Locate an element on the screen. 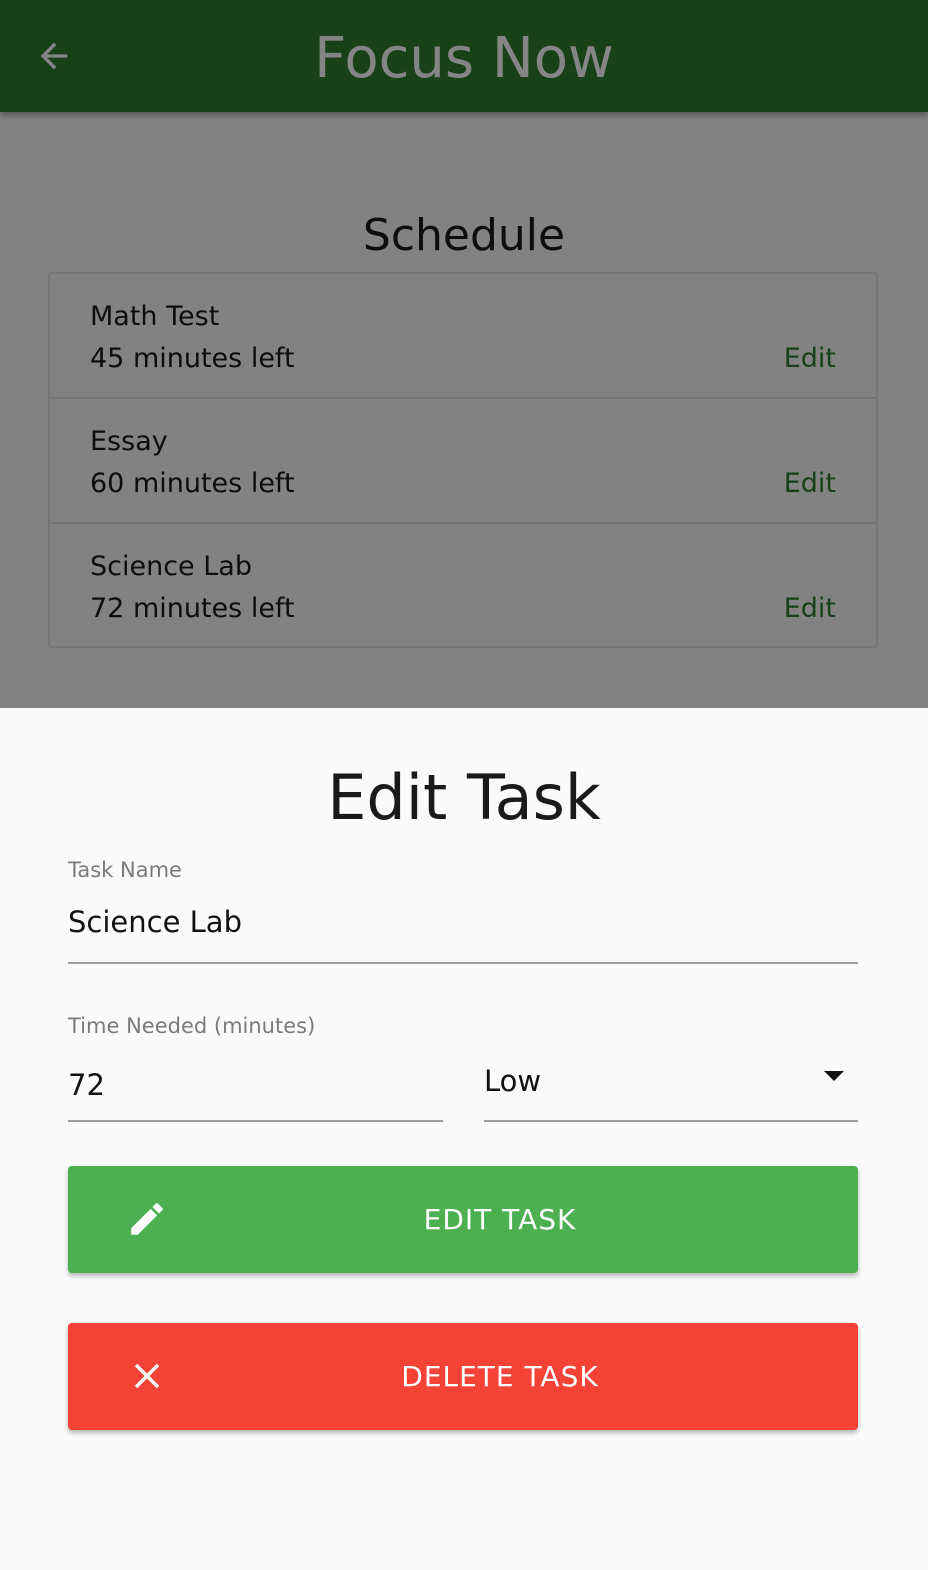  task-name-field: Task Name is located at coordinates (463, 910).